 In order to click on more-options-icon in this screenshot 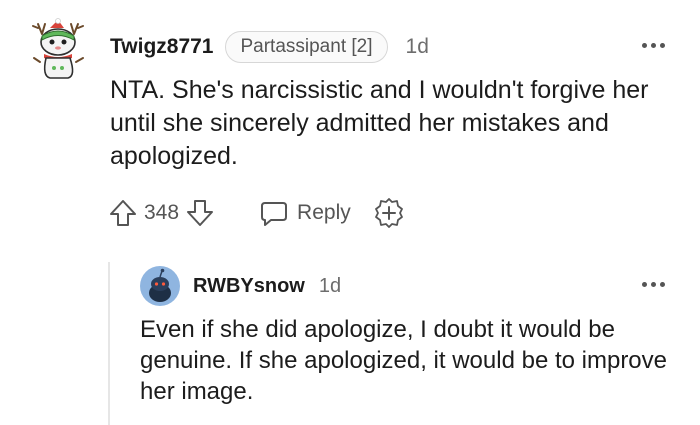, I will do `click(653, 45)`.